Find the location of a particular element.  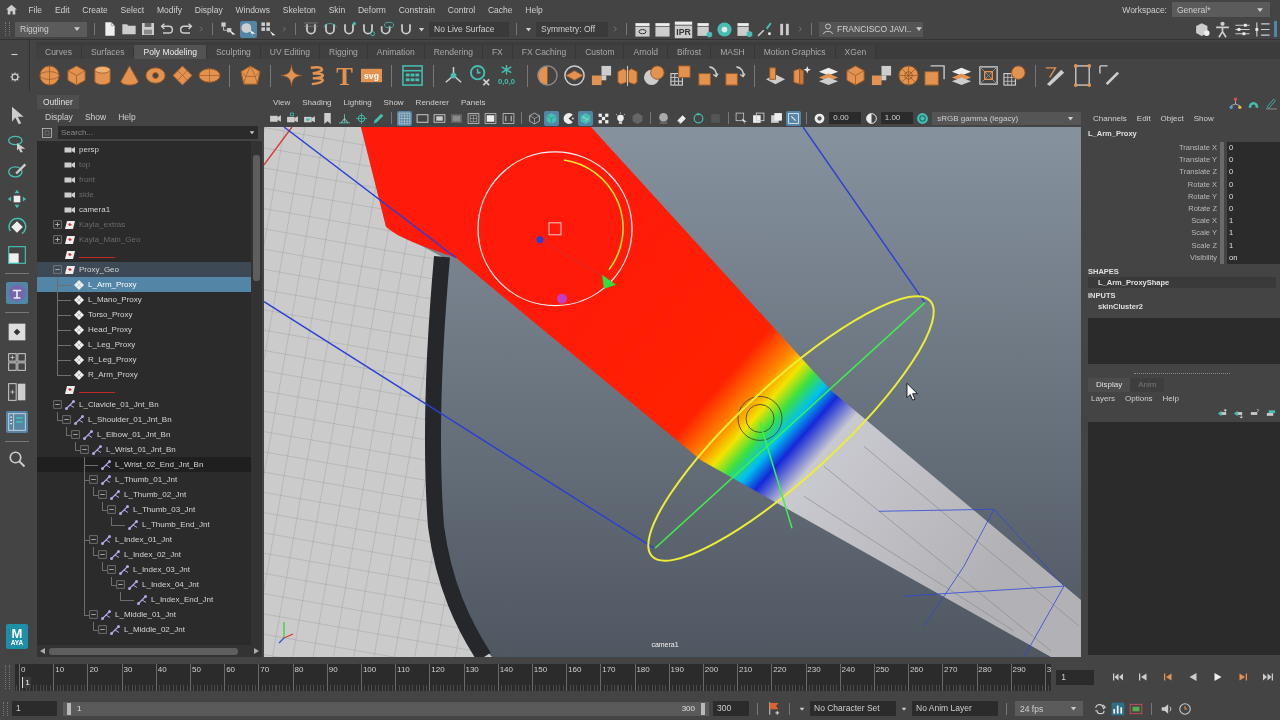

redo-icon is located at coordinates (186, 29).